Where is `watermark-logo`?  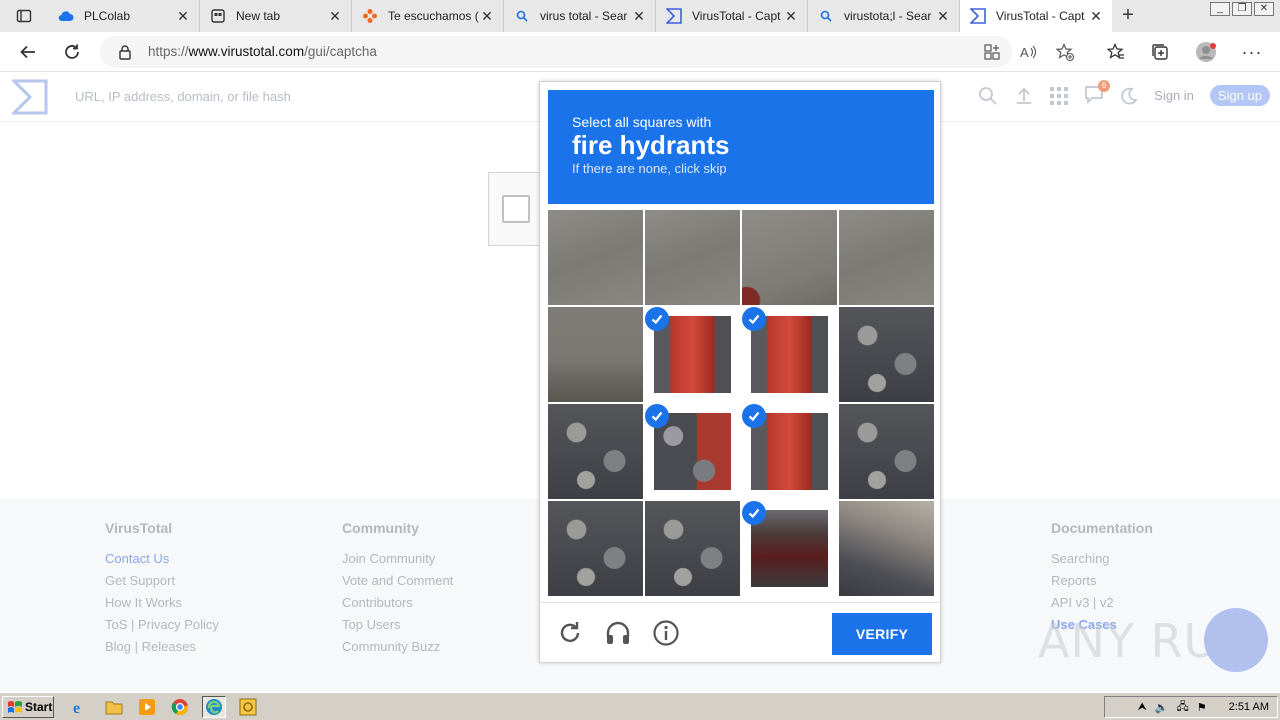
watermark-logo is located at coordinates (1236, 640).